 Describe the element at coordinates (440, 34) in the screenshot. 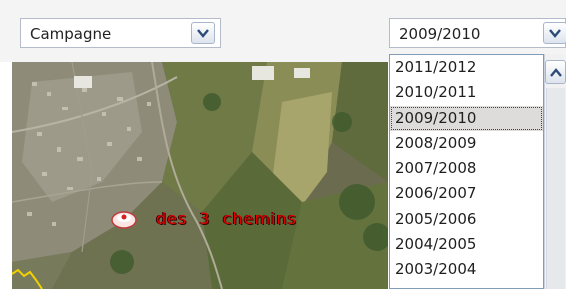

I see `season-select-value: 2009/2010` at that location.